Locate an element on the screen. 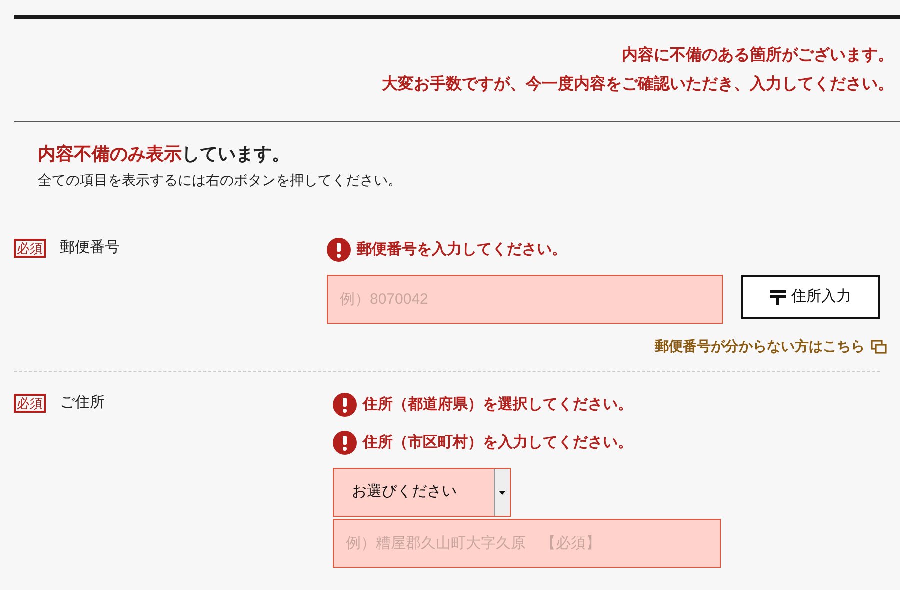  postal-mark-icon is located at coordinates (778, 297).